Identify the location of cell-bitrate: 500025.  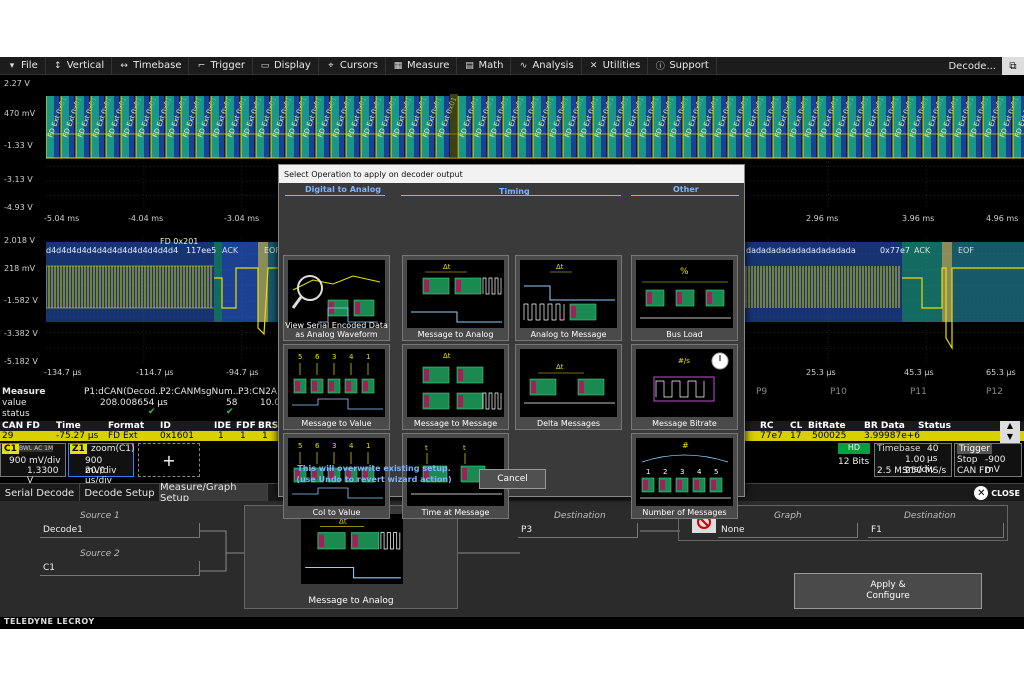
(829, 436).